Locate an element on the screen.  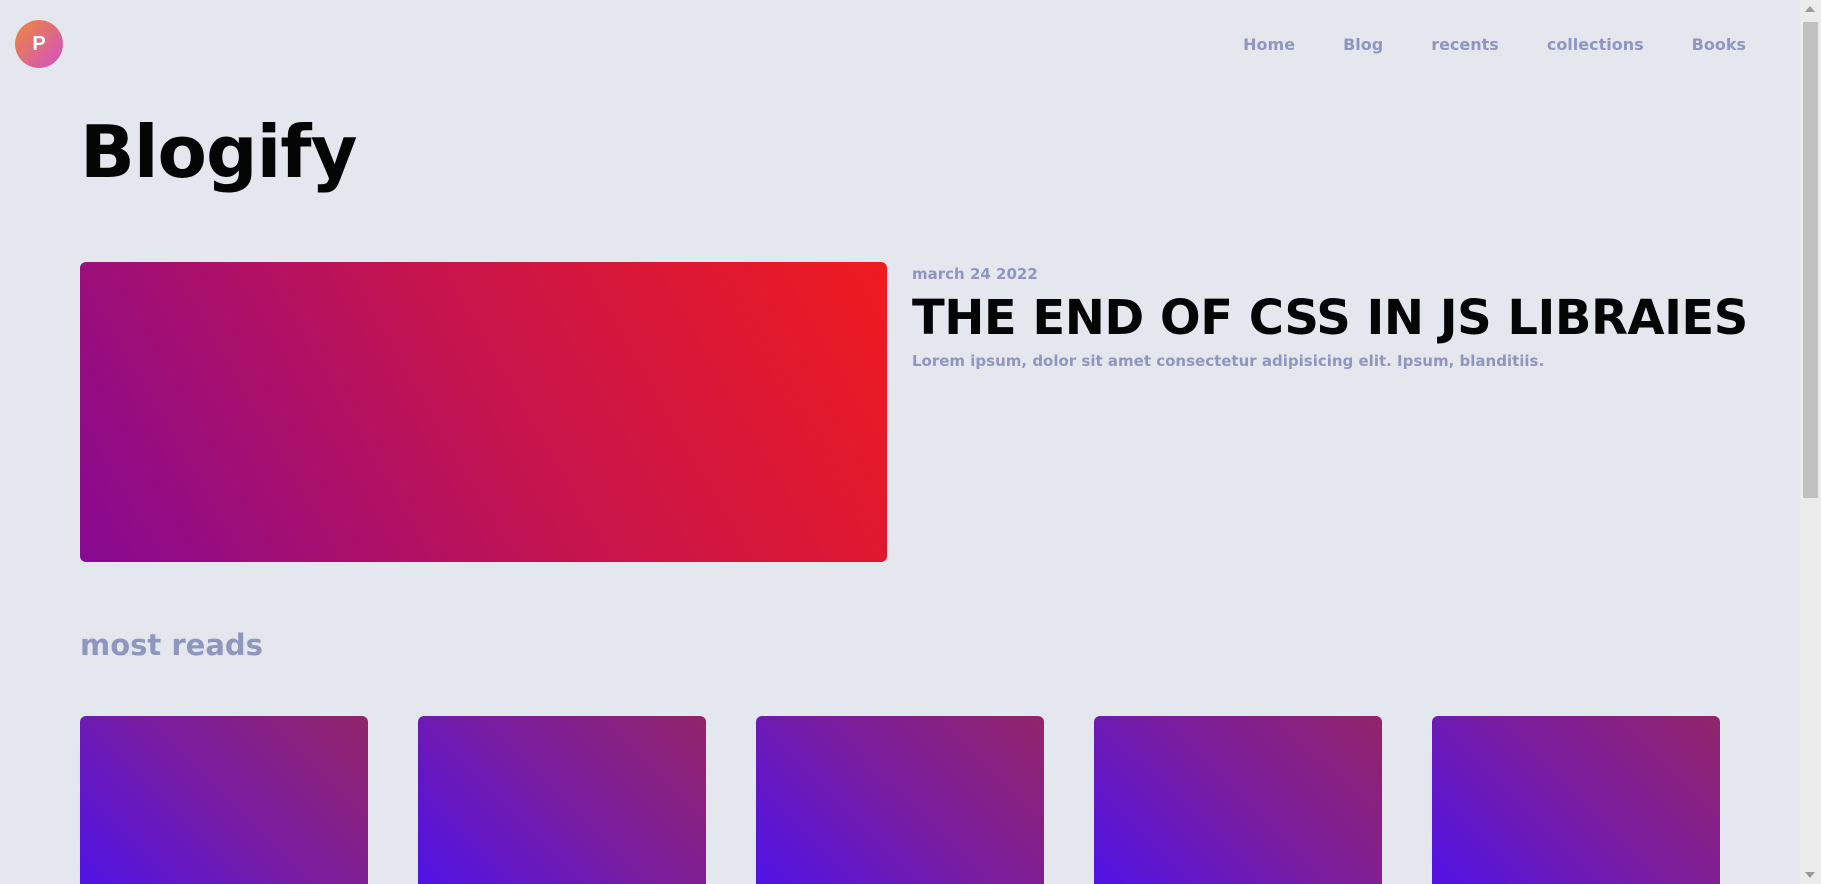
scrollbar-thumb is located at coordinates (1810, 260).